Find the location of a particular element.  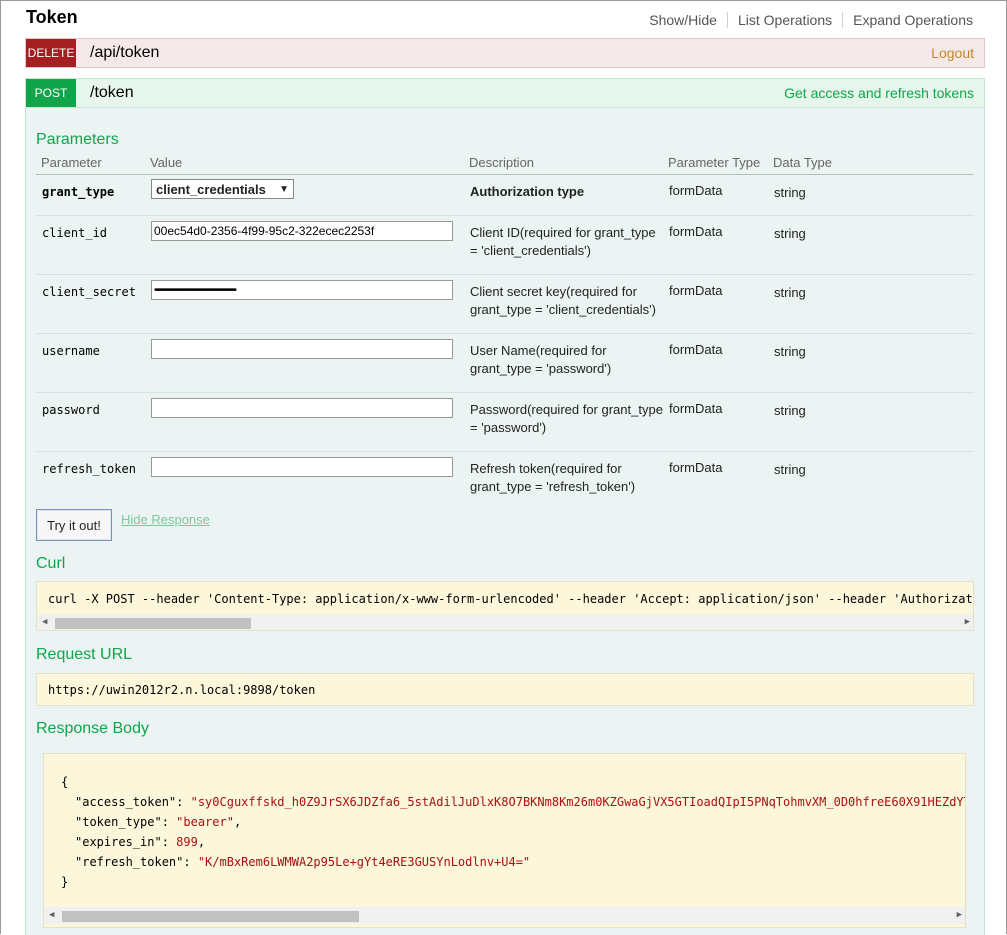

param-description: Authorization type is located at coordinates (527, 191).